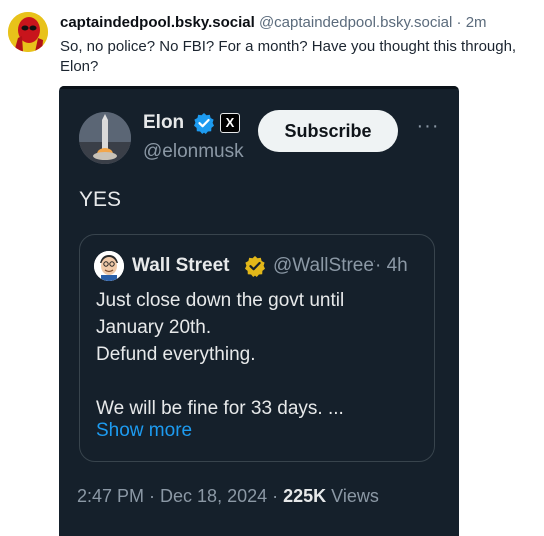 This screenshot has height=536, width=544. Describe the element at coordinates (428, 126) in the screenshot. I see `more-icon: ···` at that location.